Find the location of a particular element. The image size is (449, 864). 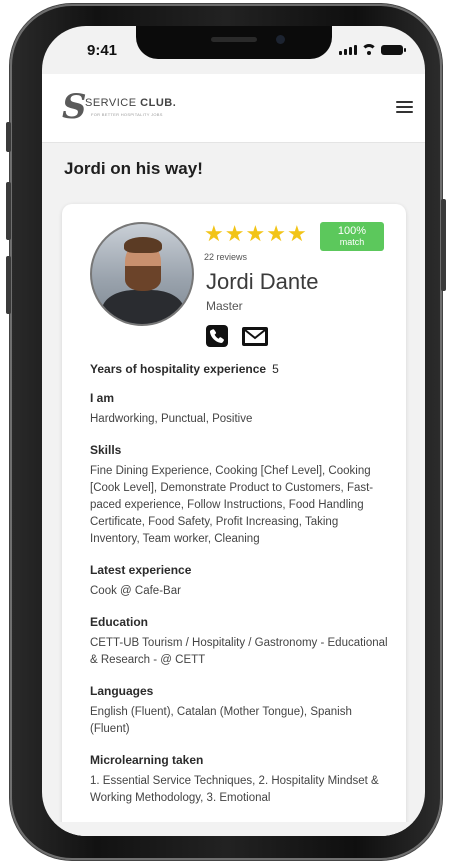

profile-section: I am Hardworking, Punctual, Positive is located at coordinates (240, 409).